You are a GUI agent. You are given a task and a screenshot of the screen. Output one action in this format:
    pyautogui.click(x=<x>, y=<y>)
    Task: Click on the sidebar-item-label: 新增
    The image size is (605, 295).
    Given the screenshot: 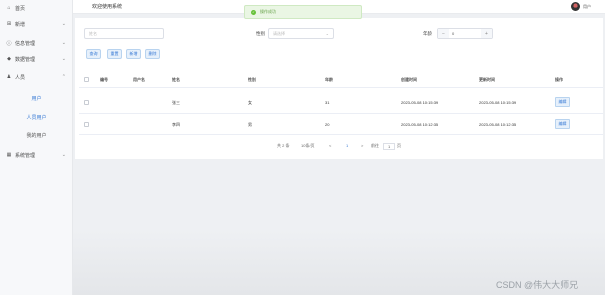 What is the action you would take?
    pyautogui.click(x=20, y=24)
    